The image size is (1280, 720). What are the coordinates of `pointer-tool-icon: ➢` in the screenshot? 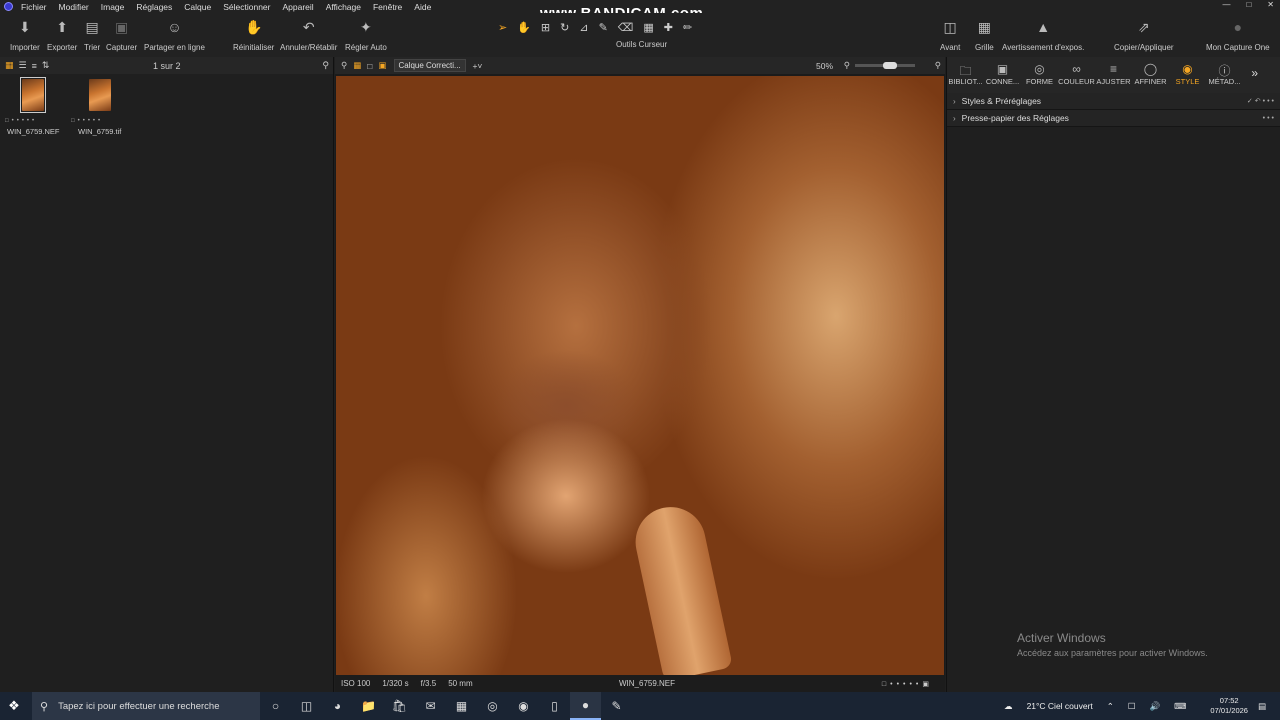 It's located at (502, 27).